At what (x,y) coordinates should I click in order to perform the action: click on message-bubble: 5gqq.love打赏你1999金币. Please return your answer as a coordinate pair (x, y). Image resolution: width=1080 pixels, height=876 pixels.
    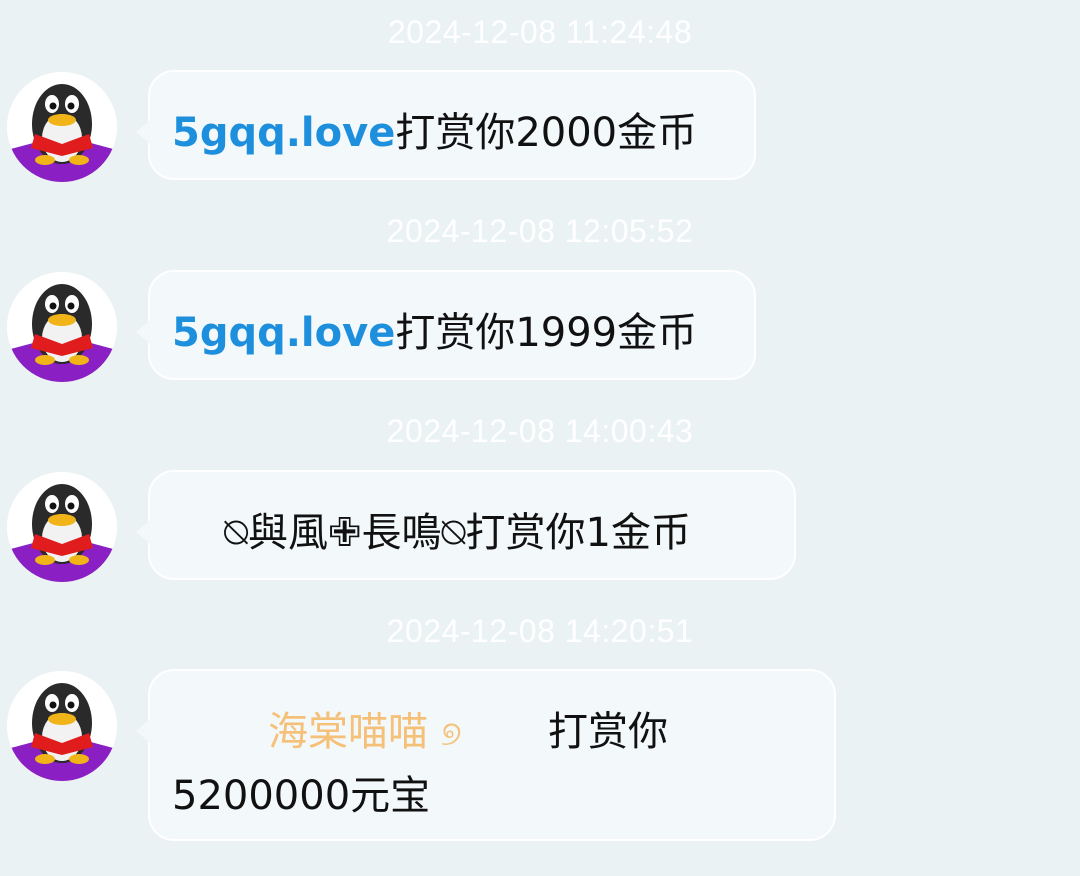
    Looking at the image, I should click on (446, 325).